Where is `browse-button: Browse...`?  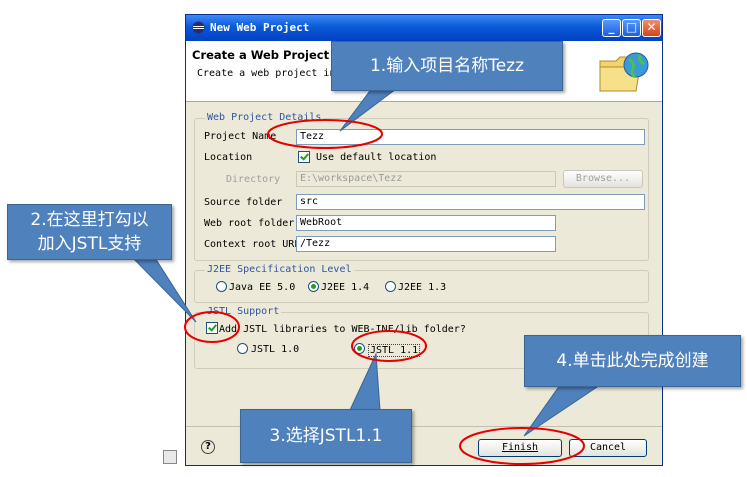
browse-button: Browse... is located at coordinates (603, 179).